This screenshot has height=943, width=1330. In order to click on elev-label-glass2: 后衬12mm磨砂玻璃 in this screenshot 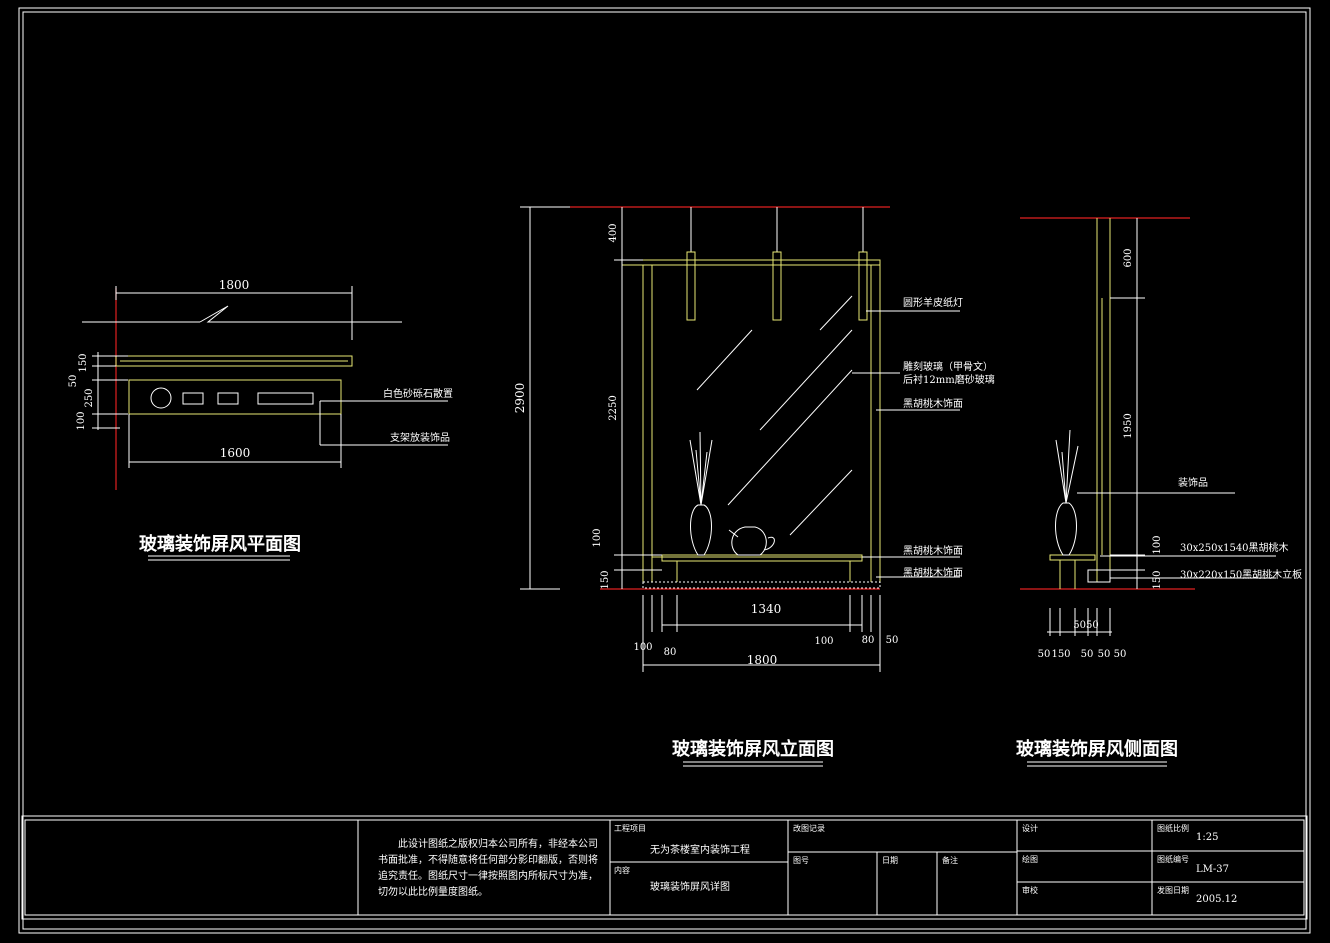, I will do `click(949, 379)`.